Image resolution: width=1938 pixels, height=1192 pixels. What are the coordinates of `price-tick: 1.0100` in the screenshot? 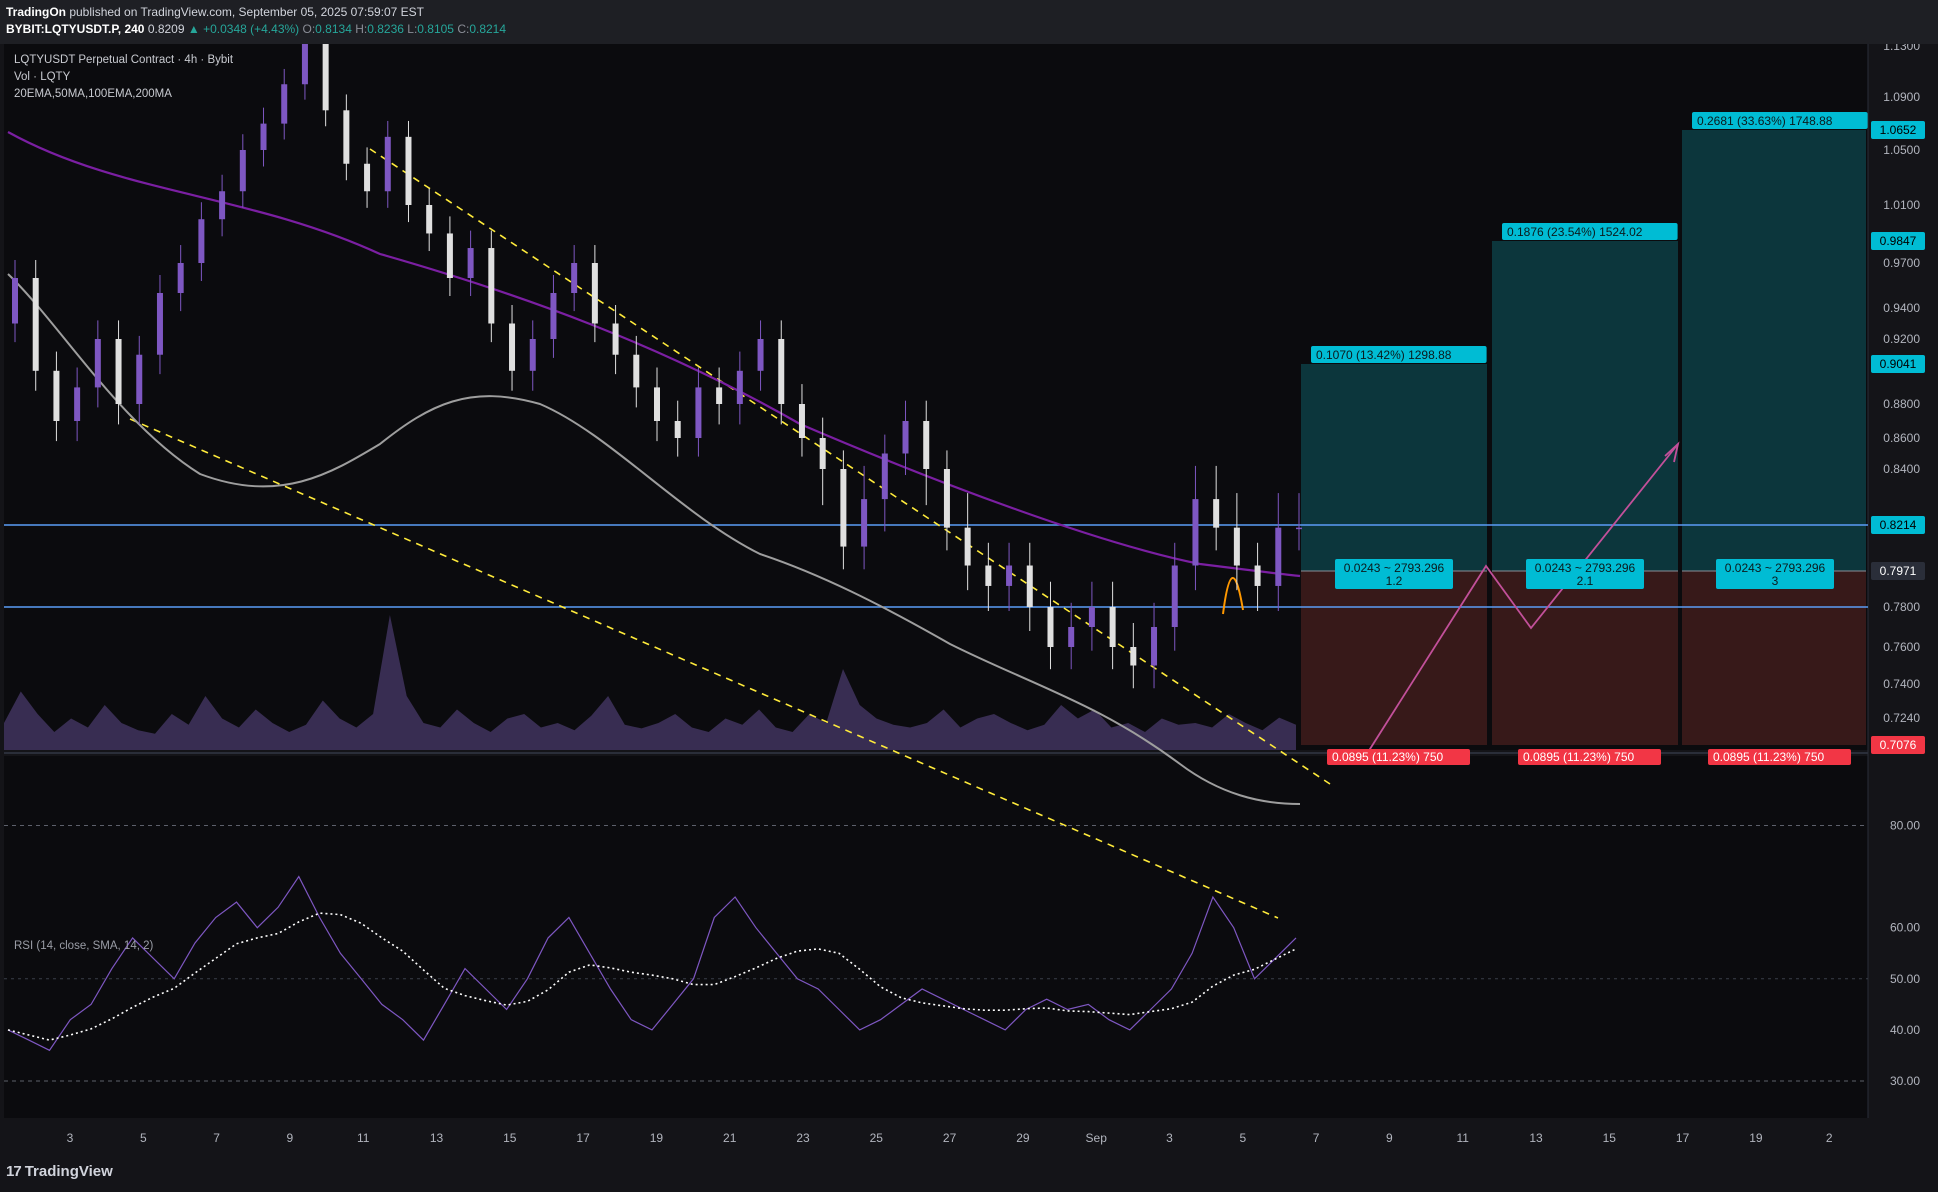 It's located at (1901, 205).